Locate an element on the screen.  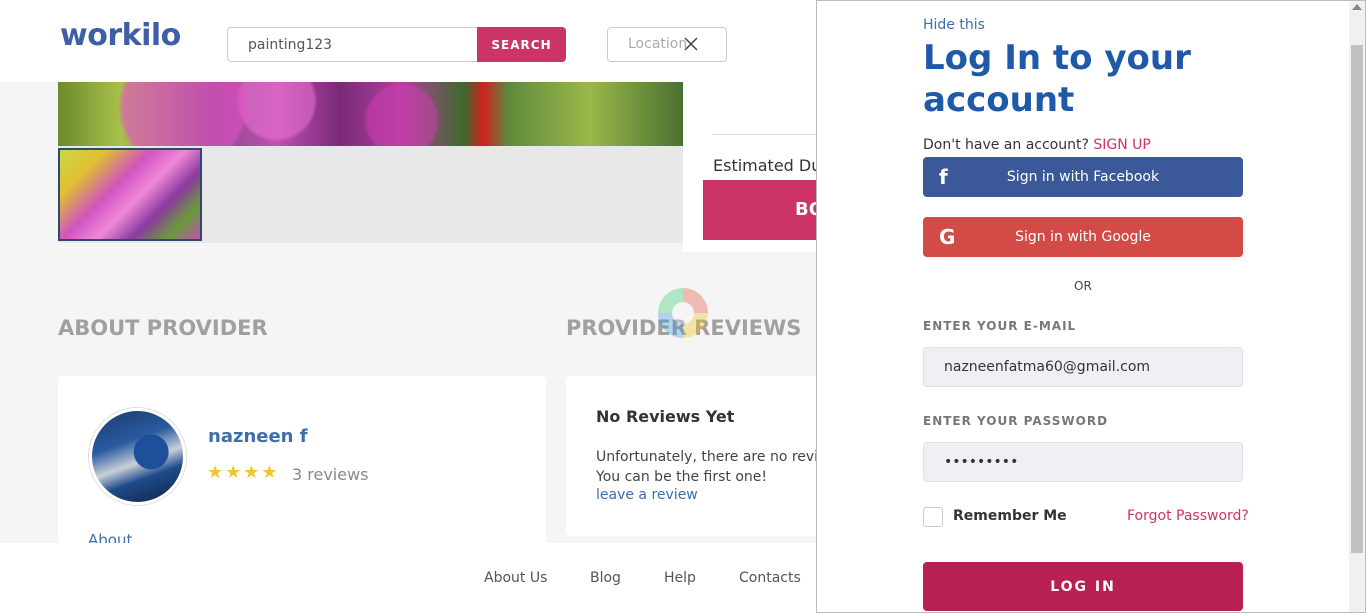
close-icon is located at coordinates (691, 44).